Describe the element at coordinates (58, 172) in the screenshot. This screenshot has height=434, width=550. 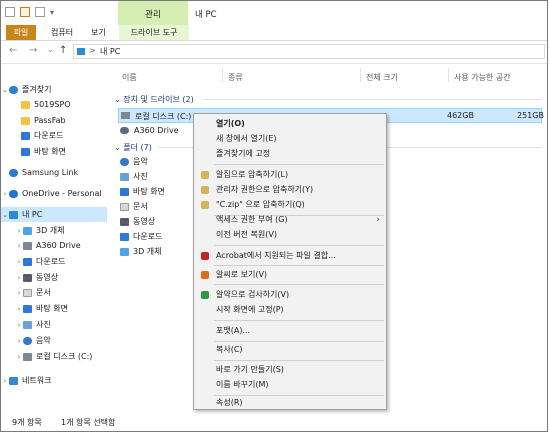
I see `sidebar-item-samsung-link: Samsung Link` at that location.